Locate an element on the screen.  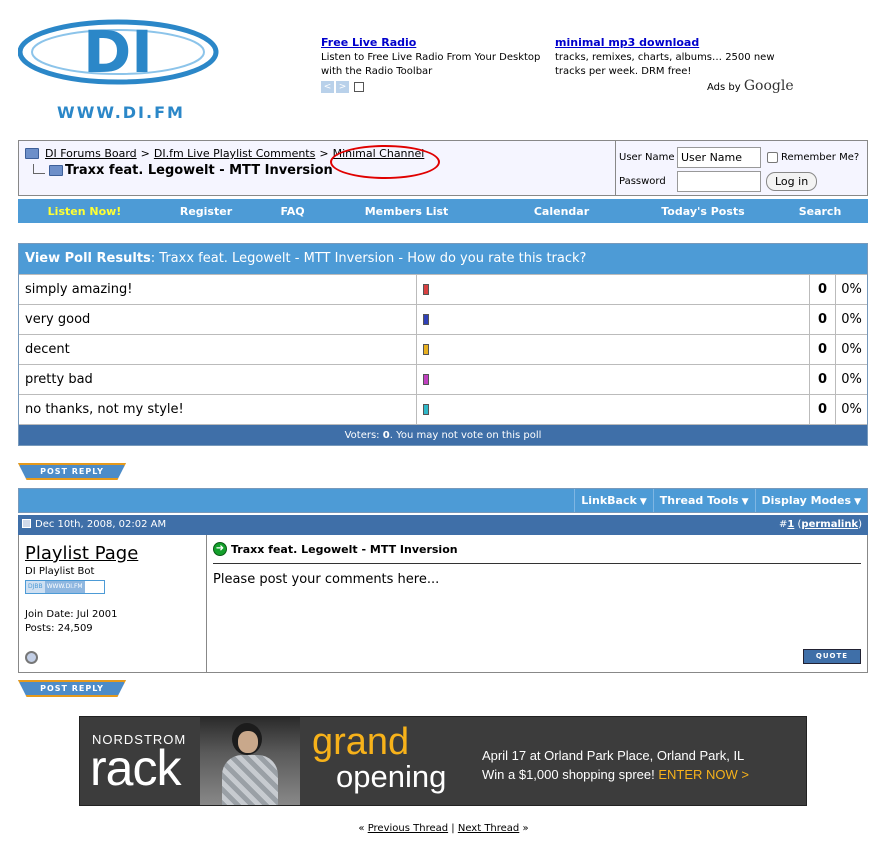
login-form: User Name Remember Me? Password Log in is located at coordinates (742, 168).